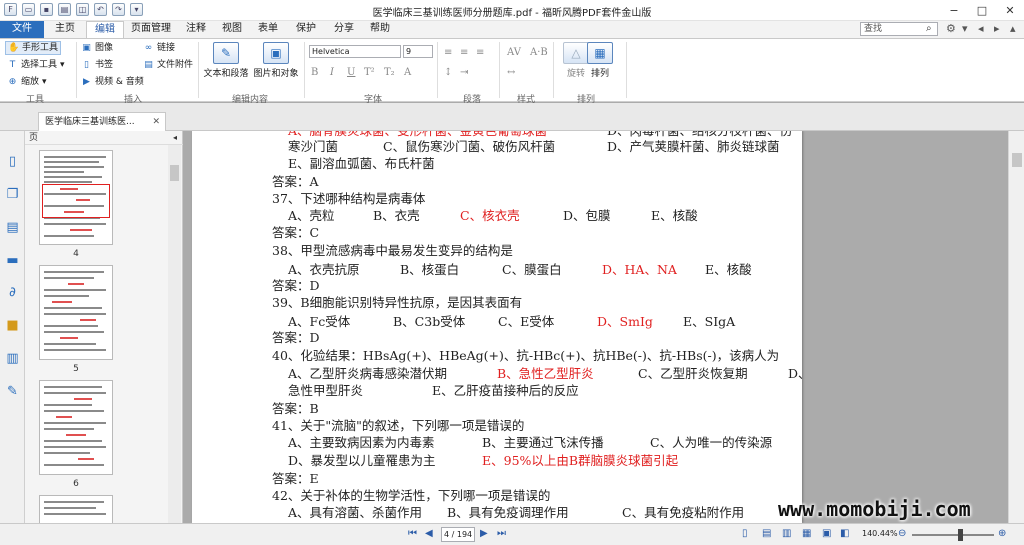  I want to click on subscript-icon: T₂, so click(389, 72).